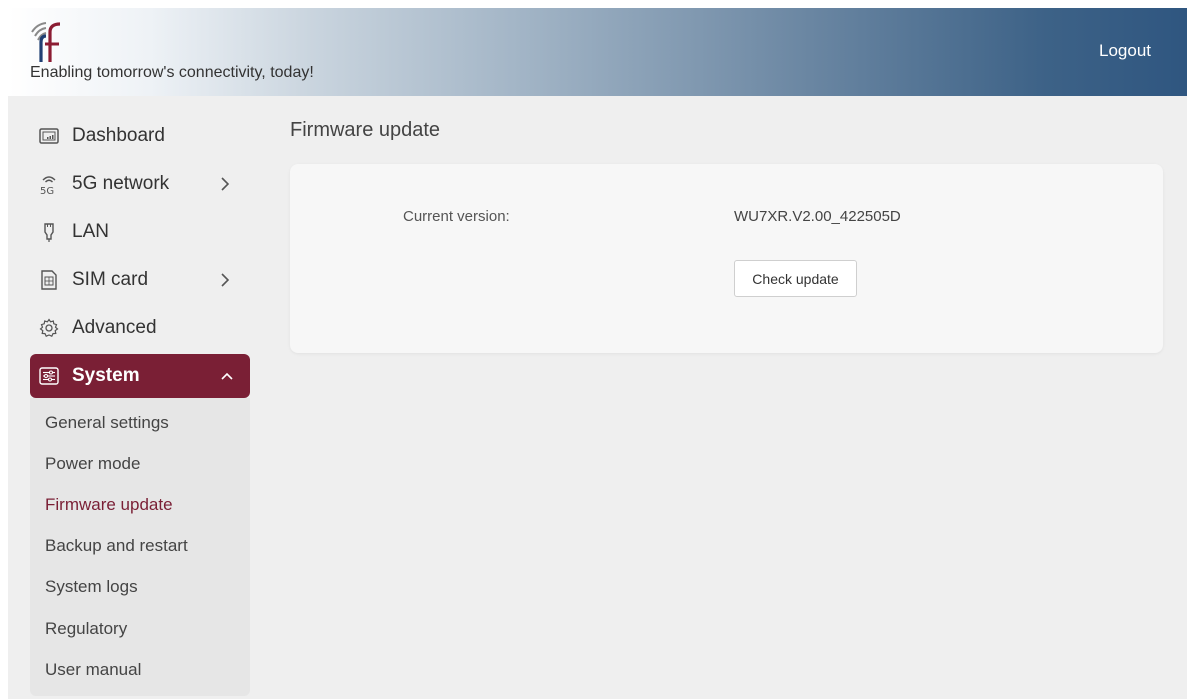 The image size is (1187, 699). Describe the element at coordinates (46, 42) in the screenshot. I see `rf-logo-icon` at that location.